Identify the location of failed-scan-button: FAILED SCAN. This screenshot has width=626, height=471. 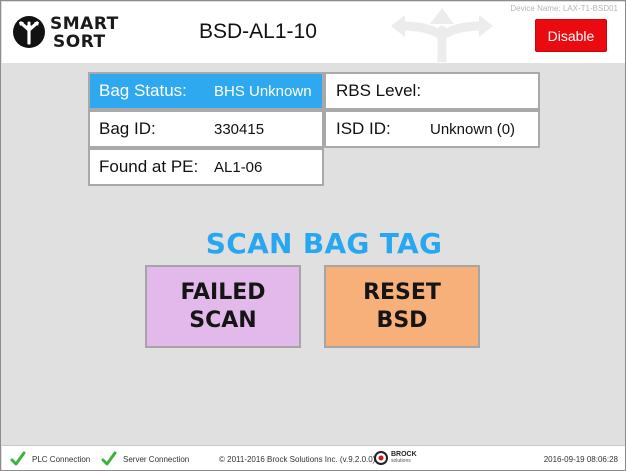
(223, 306).